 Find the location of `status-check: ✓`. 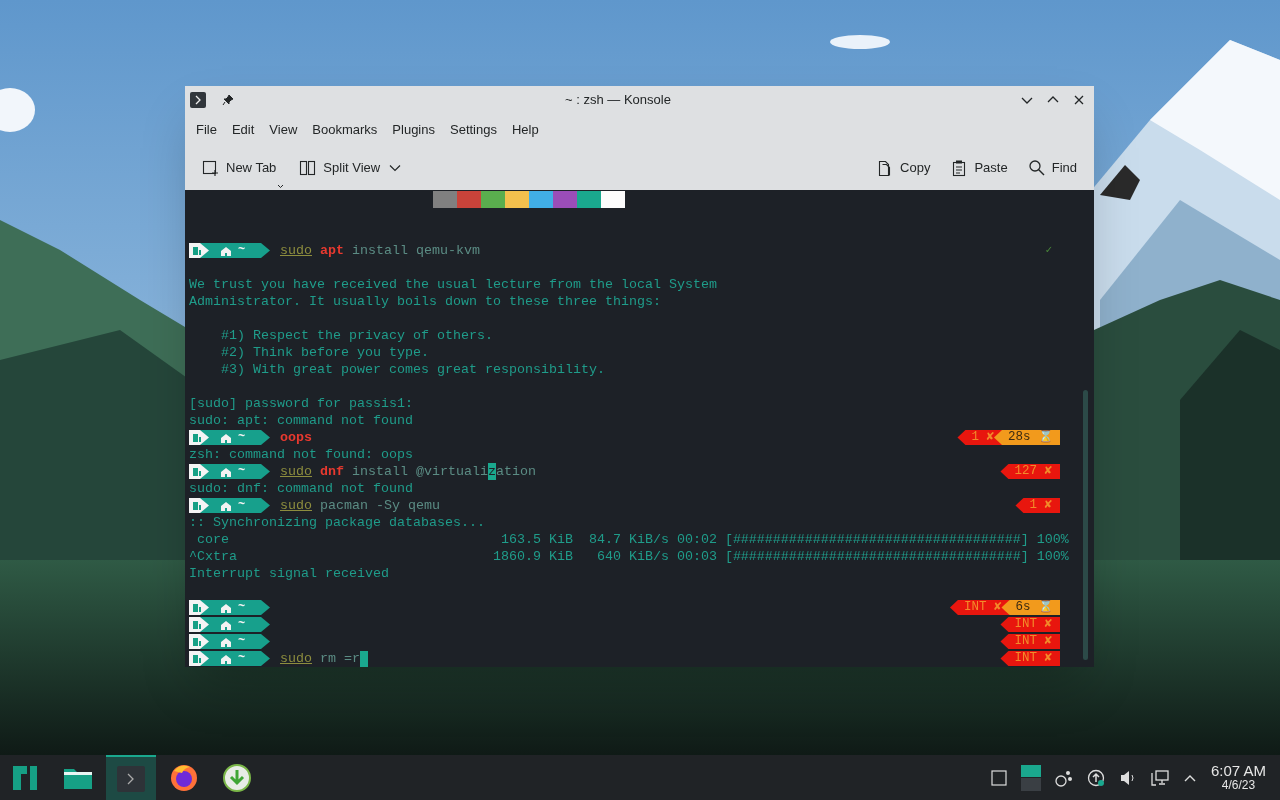

status-check: ✓ is located at coordinates (1048, 250).